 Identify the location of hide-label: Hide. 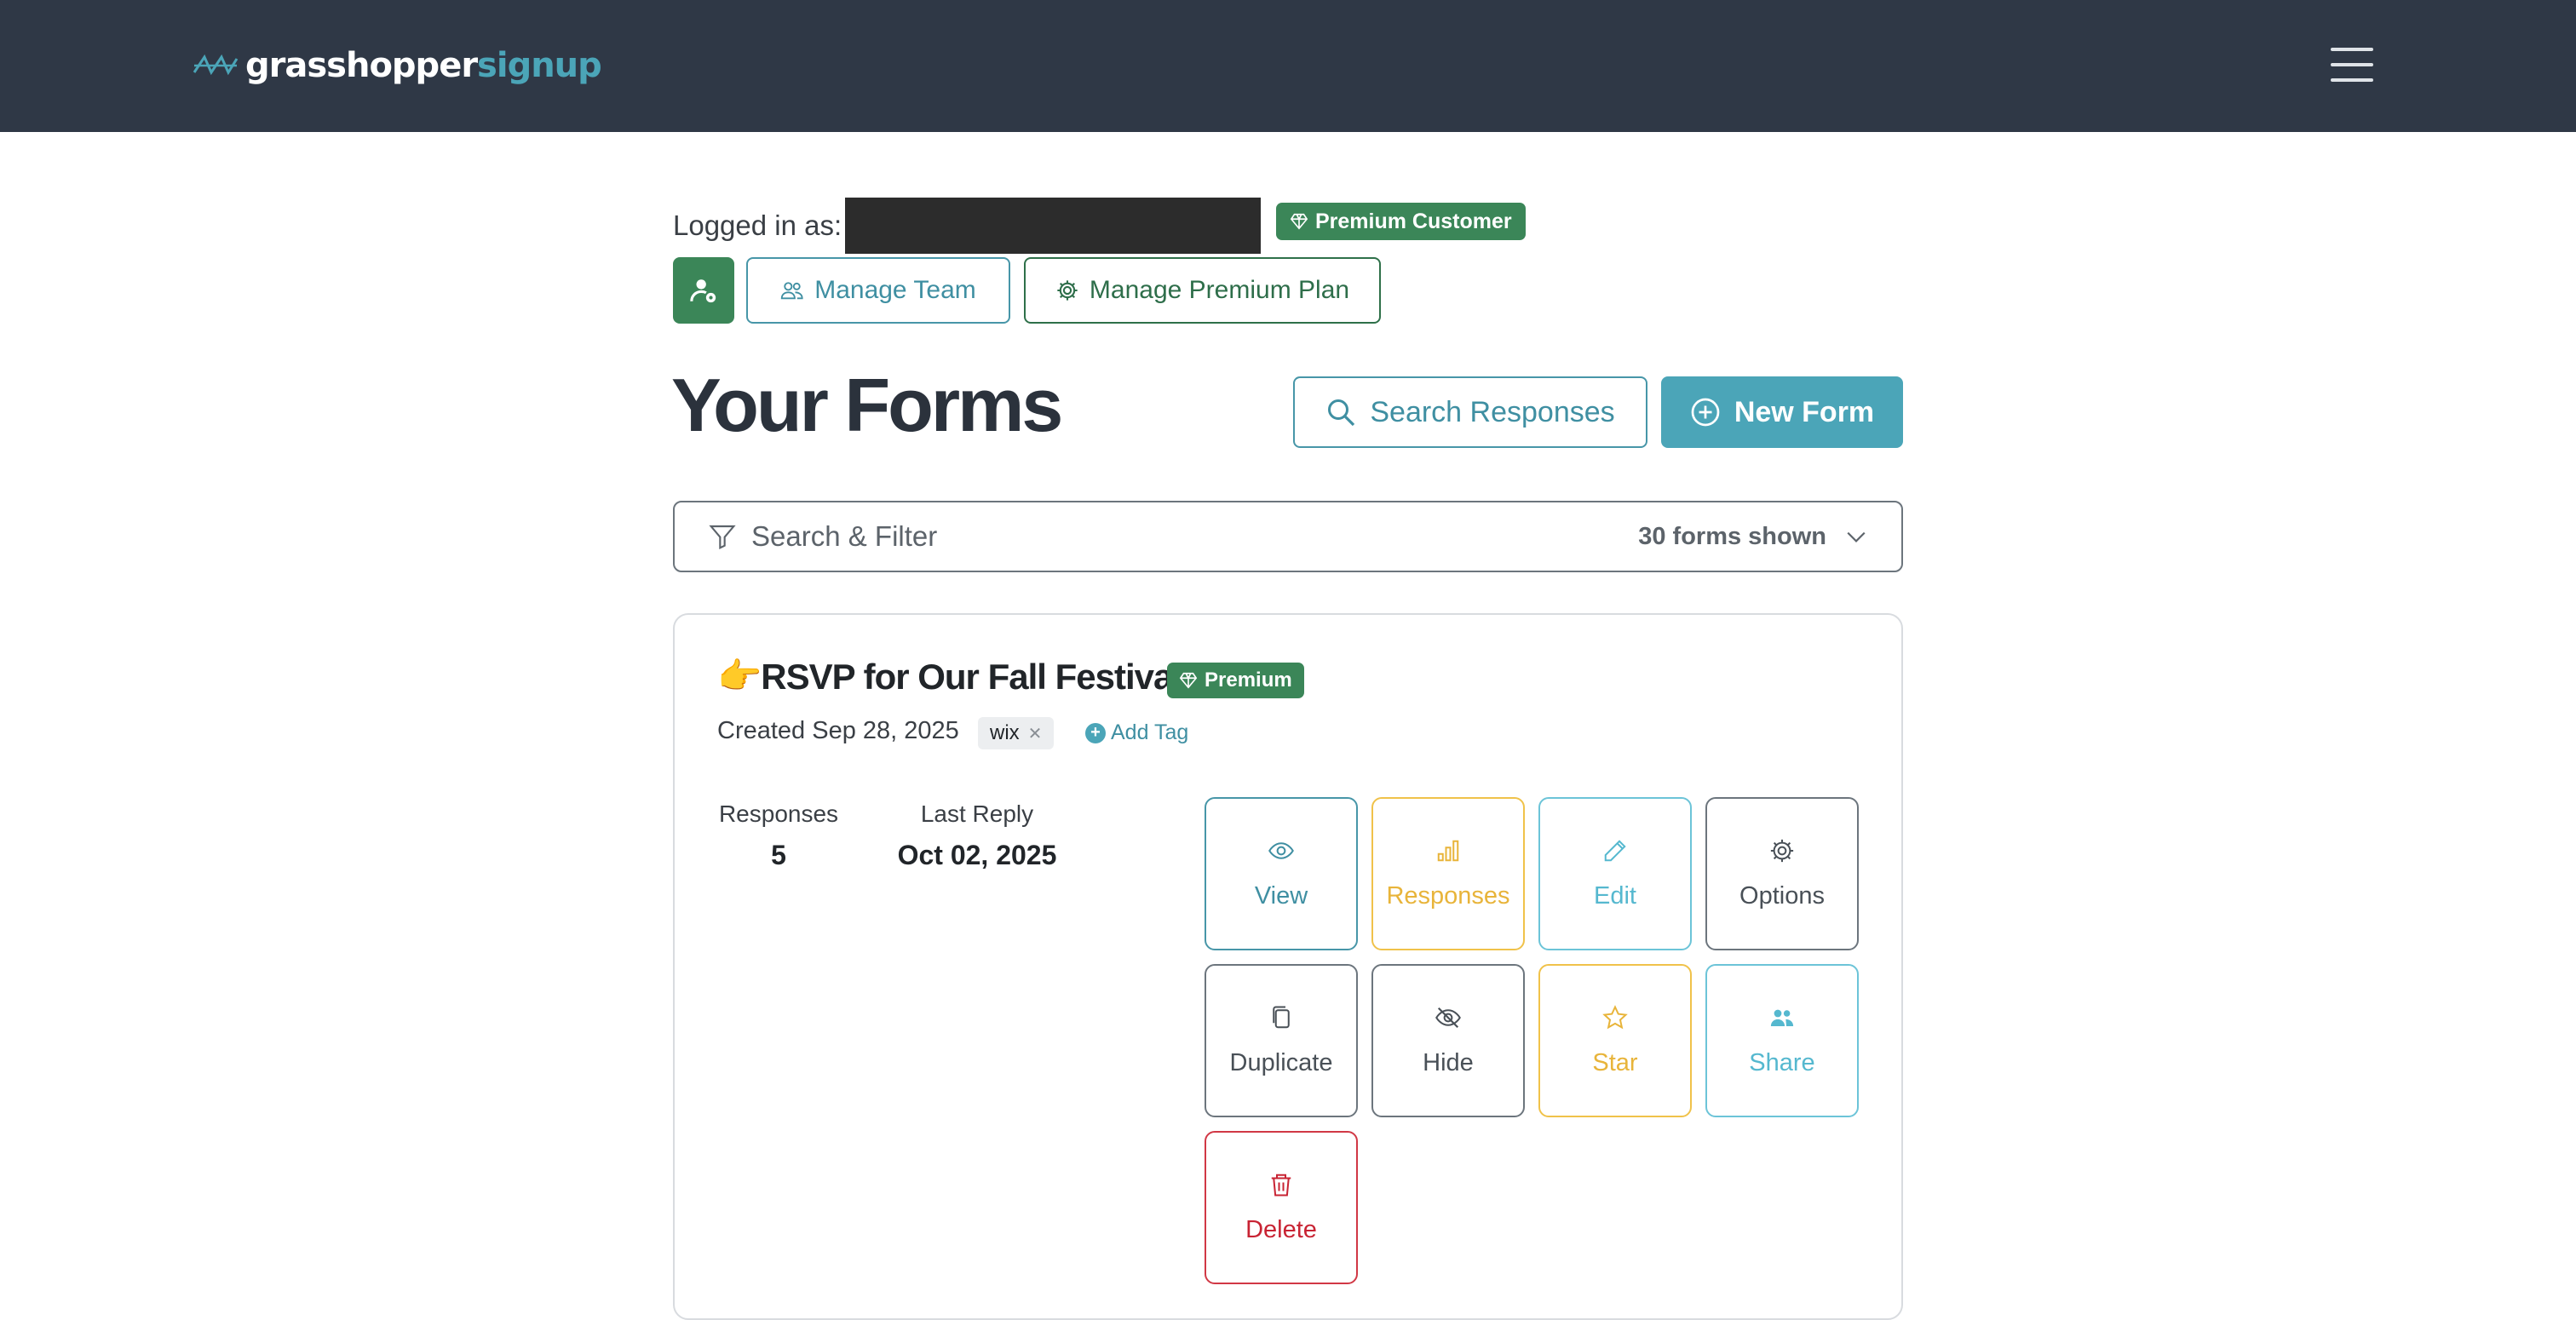
(1449, 1062).